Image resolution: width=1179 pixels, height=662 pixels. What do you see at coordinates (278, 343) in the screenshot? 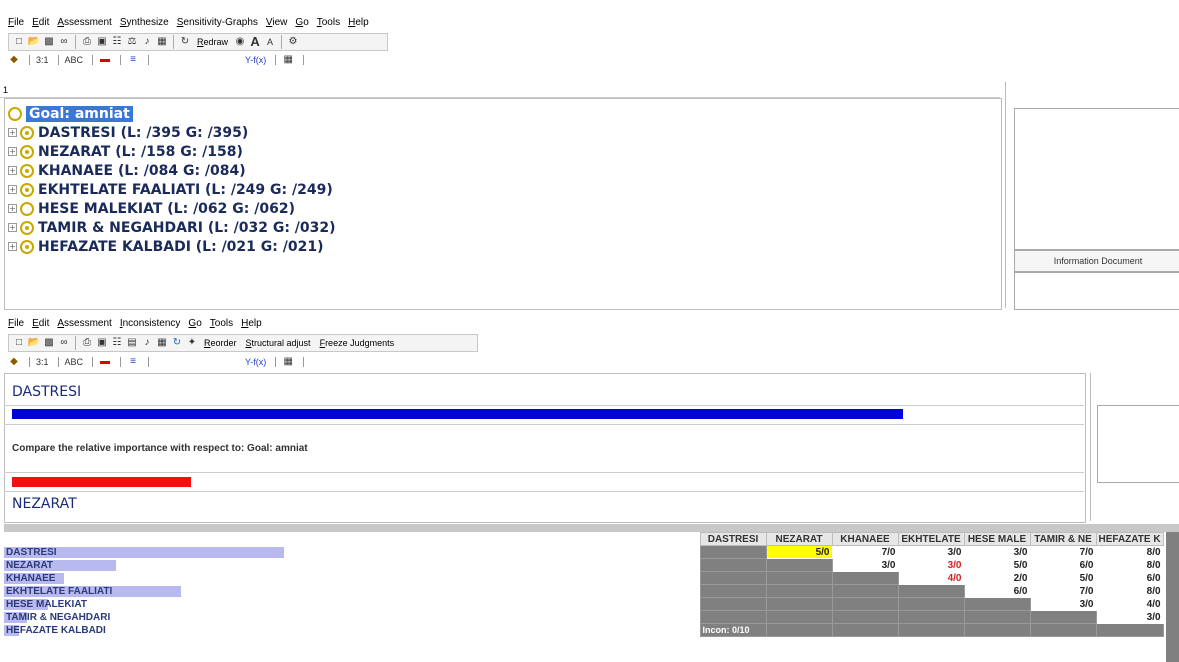
I see `structural-adjust-button: Structural adjust` at bounding box center [278, 343].